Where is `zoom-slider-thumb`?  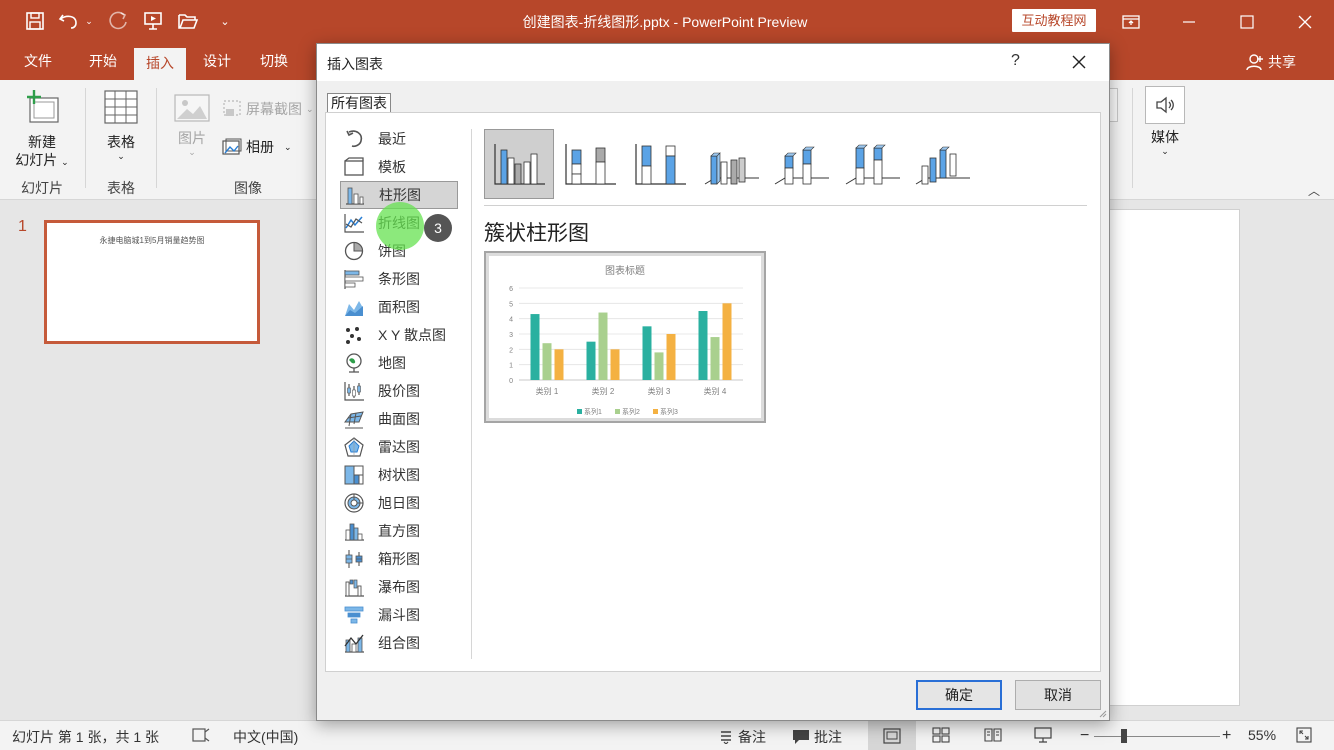
zoom-slider-thumb is located at coordinates (1124, 736).